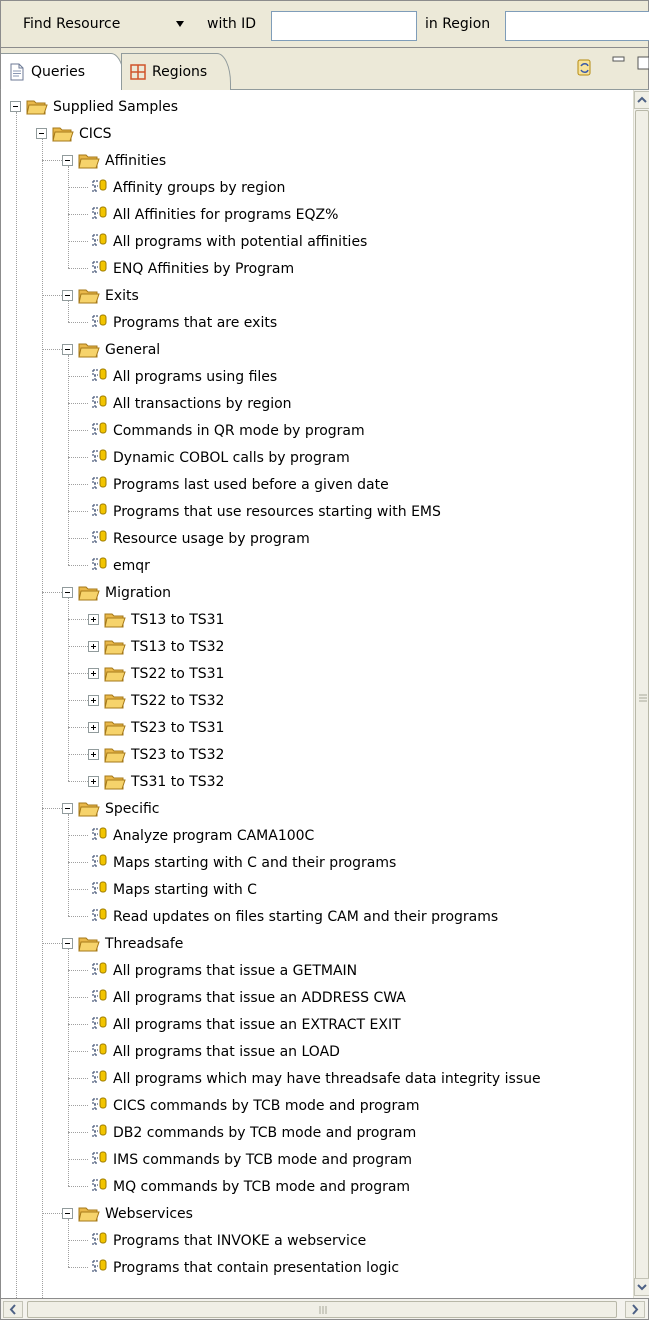  I want to click on query-label: DB2 commands by TCB mode and program, so click(265, 1132).